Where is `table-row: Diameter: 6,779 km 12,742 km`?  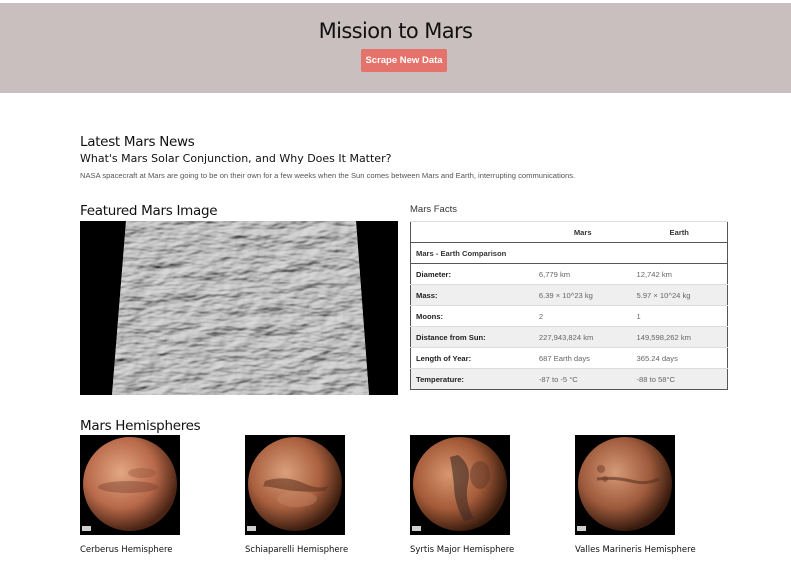
table-row: Diameter: 6,779 km 12,742 km is located at coordinates (569, 274).